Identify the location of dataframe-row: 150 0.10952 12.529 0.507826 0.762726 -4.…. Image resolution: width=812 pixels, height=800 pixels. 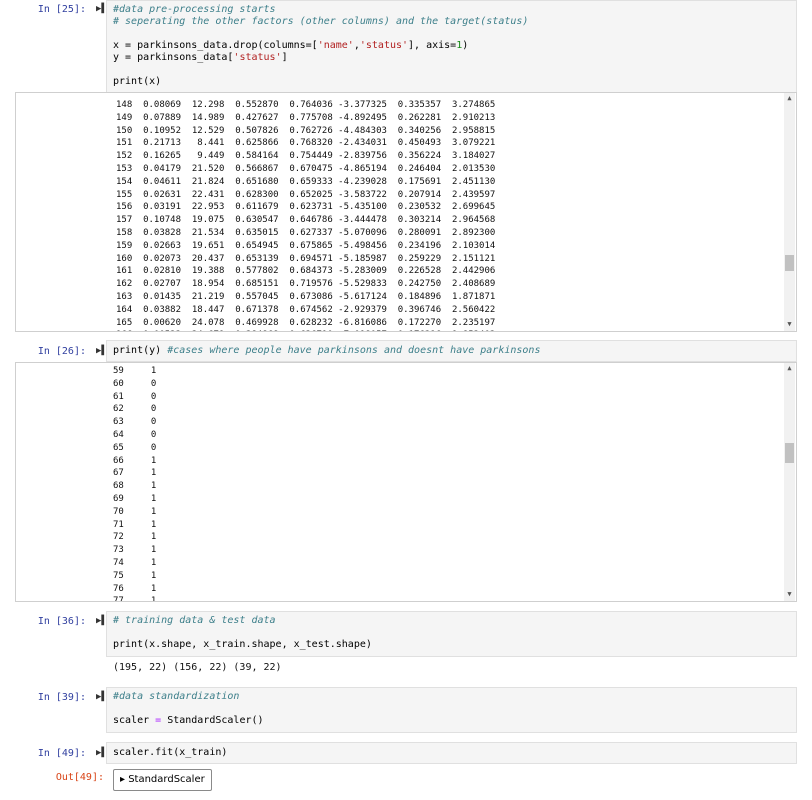
(306, 130).